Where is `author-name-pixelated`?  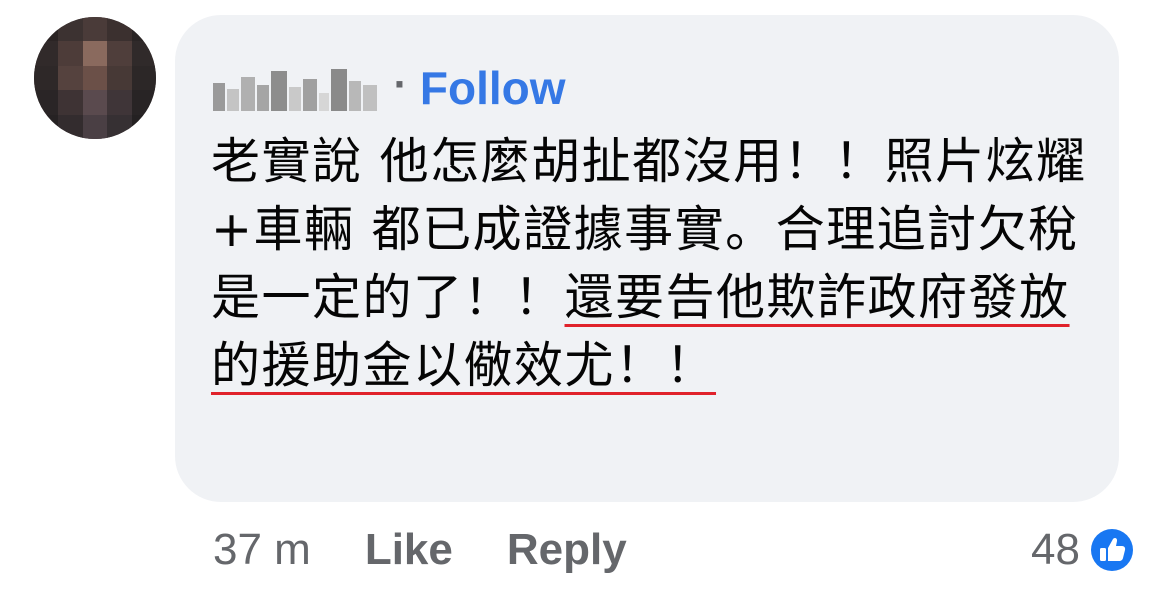
author-name-pixelated is located at coordinates (296, 88).